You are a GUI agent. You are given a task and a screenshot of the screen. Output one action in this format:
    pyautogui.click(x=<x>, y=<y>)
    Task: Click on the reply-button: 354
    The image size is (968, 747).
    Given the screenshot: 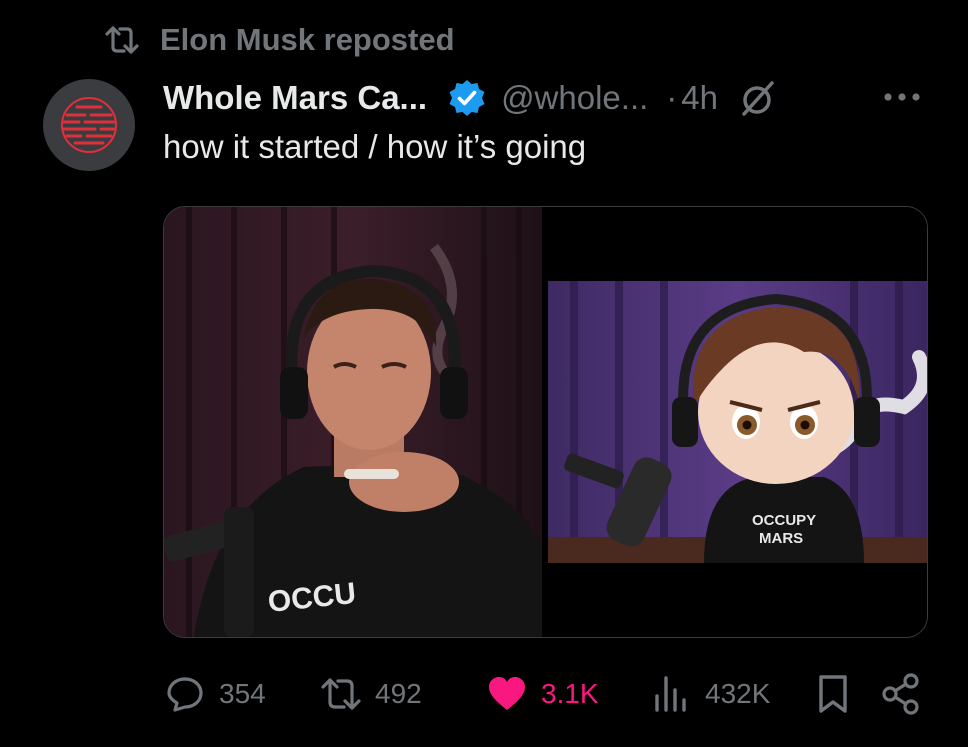 What is the action you would take?
    pyautogui.click(x=214, y=694)
    